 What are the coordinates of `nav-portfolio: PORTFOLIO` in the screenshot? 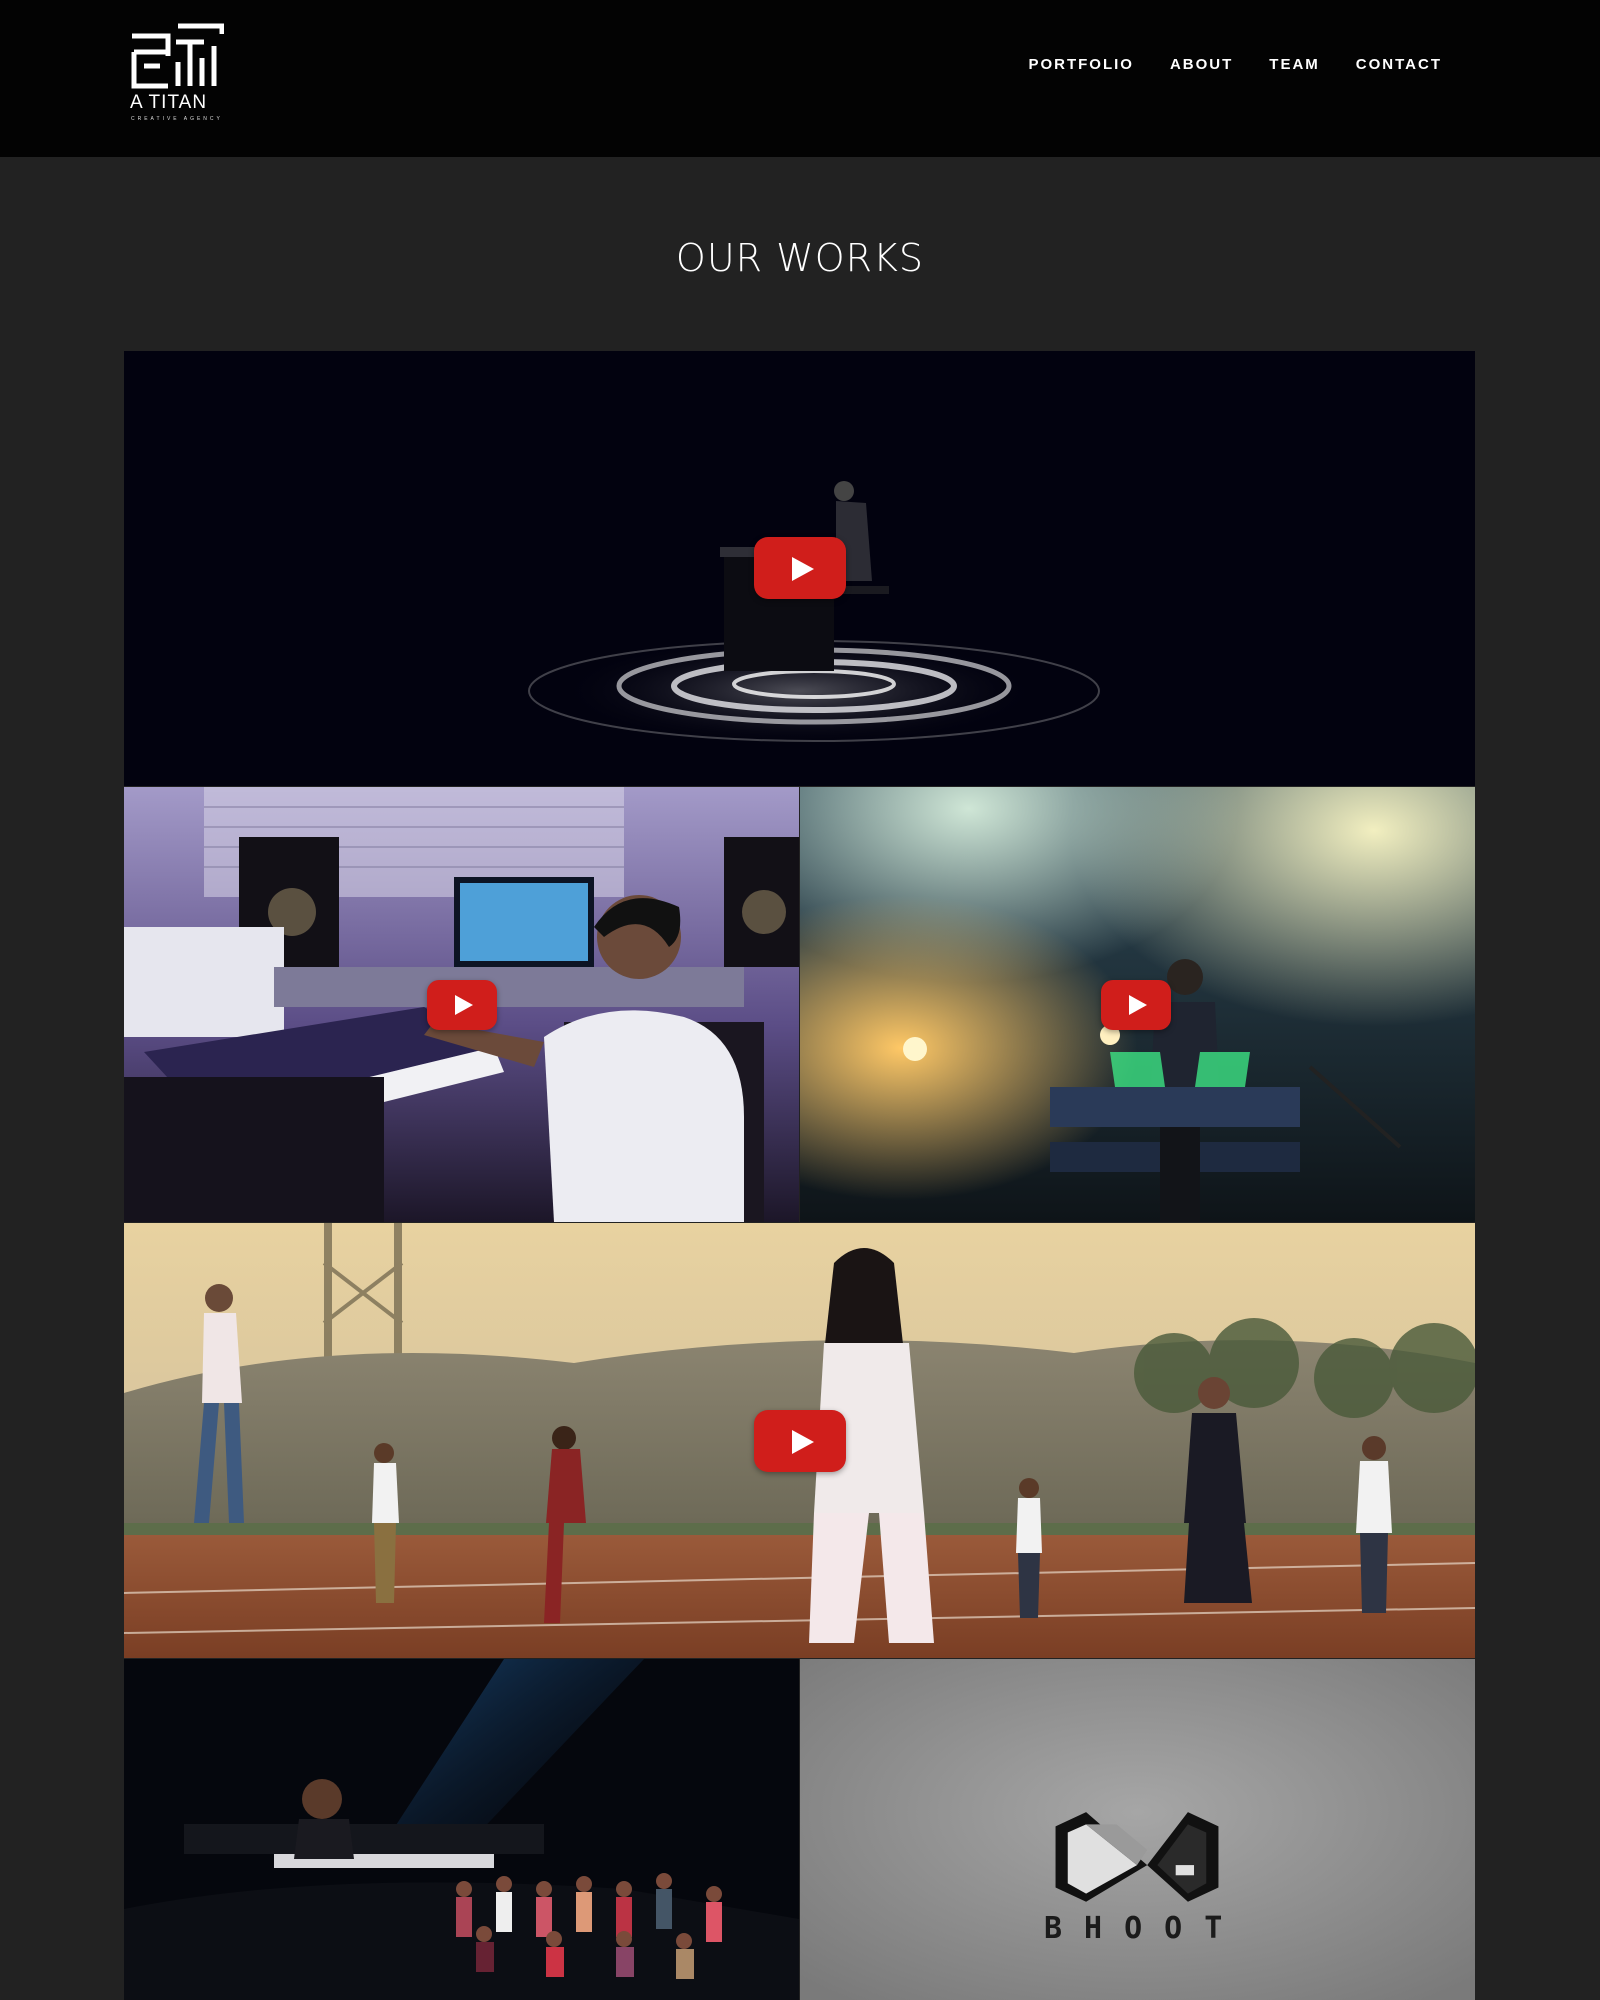 It's located at (1081, 64).